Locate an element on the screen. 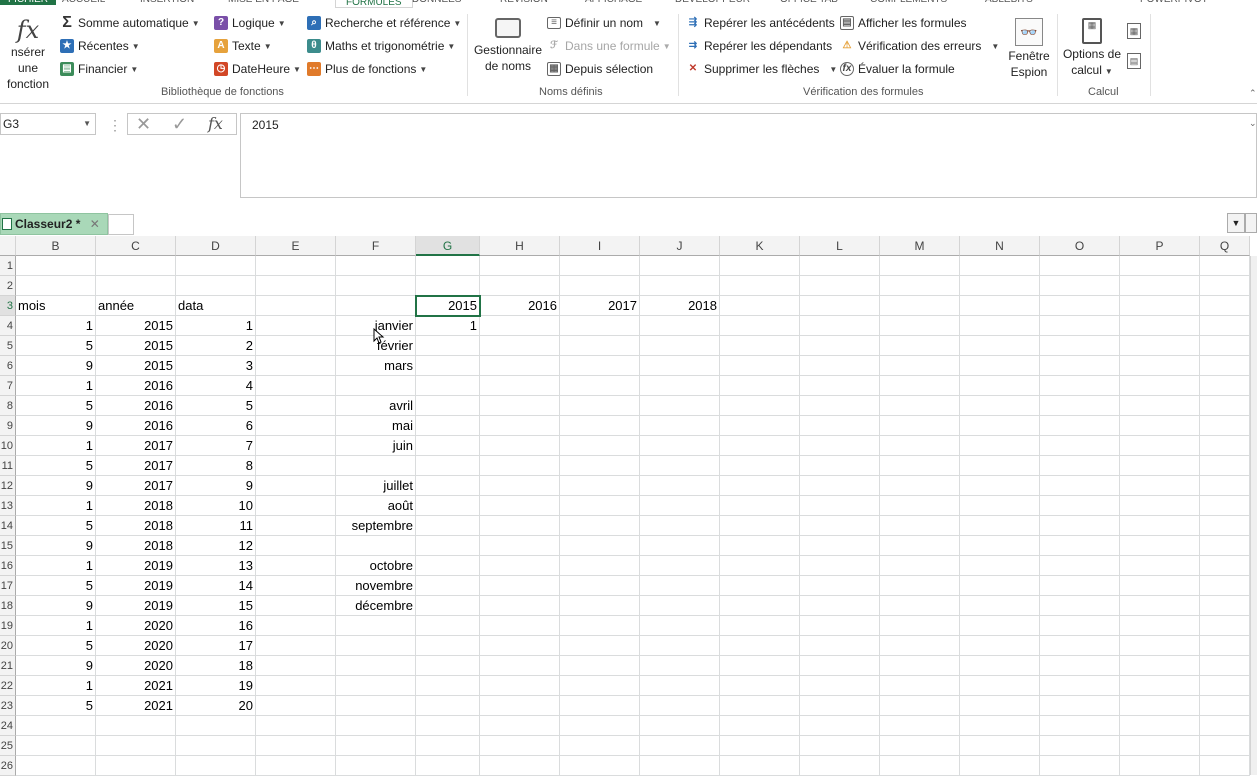 This screenshot has width=1257, height=776. cell-F6: mars is located at coordinates (376, 366).